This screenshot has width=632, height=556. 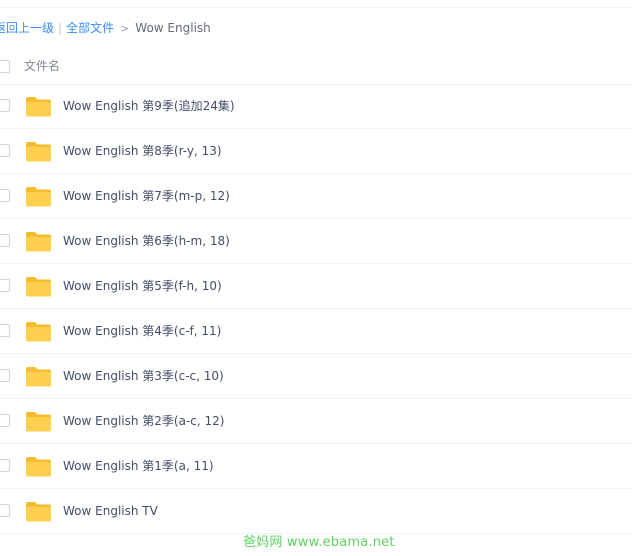 What do you see at coordinates (146, 196) in the screenshot?
I see `file-name: Wow English 第7季(m-p, 12)` at bounding box center [146, 196].